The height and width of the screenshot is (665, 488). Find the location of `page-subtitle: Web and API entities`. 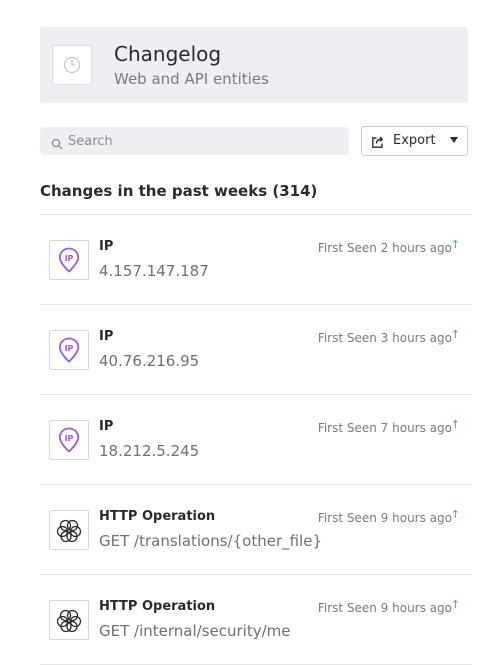

page-subtitle: Web and API entities is located at coordinates (191, 79).